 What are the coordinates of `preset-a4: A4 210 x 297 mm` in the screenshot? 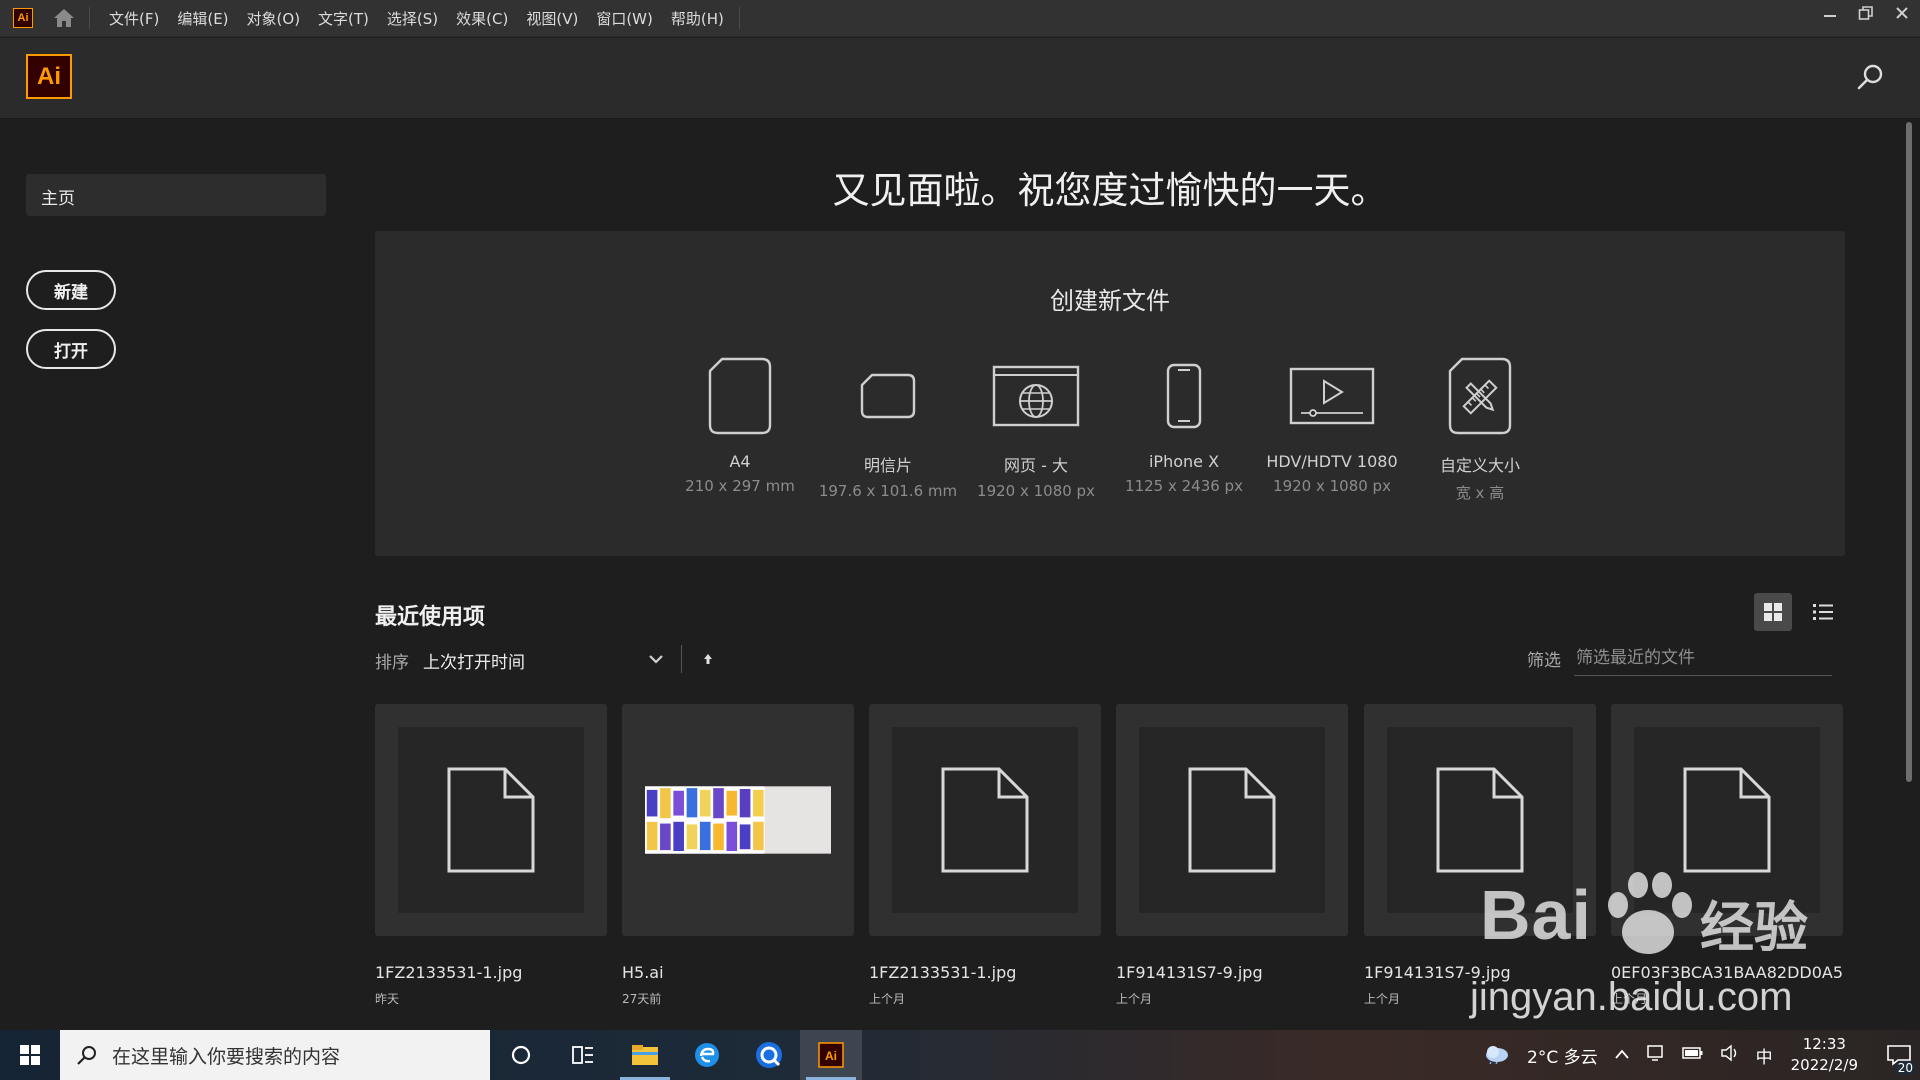 It's located at (740, 425).